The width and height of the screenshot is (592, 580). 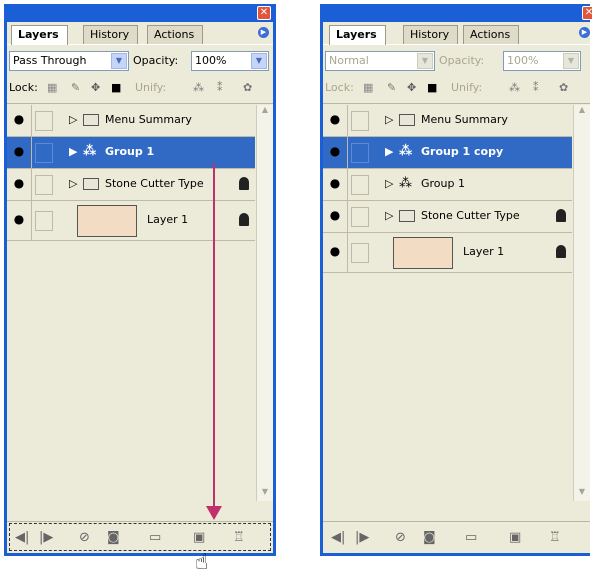 I want to click on unify-label: Unify:, so click(x=151, y=87).